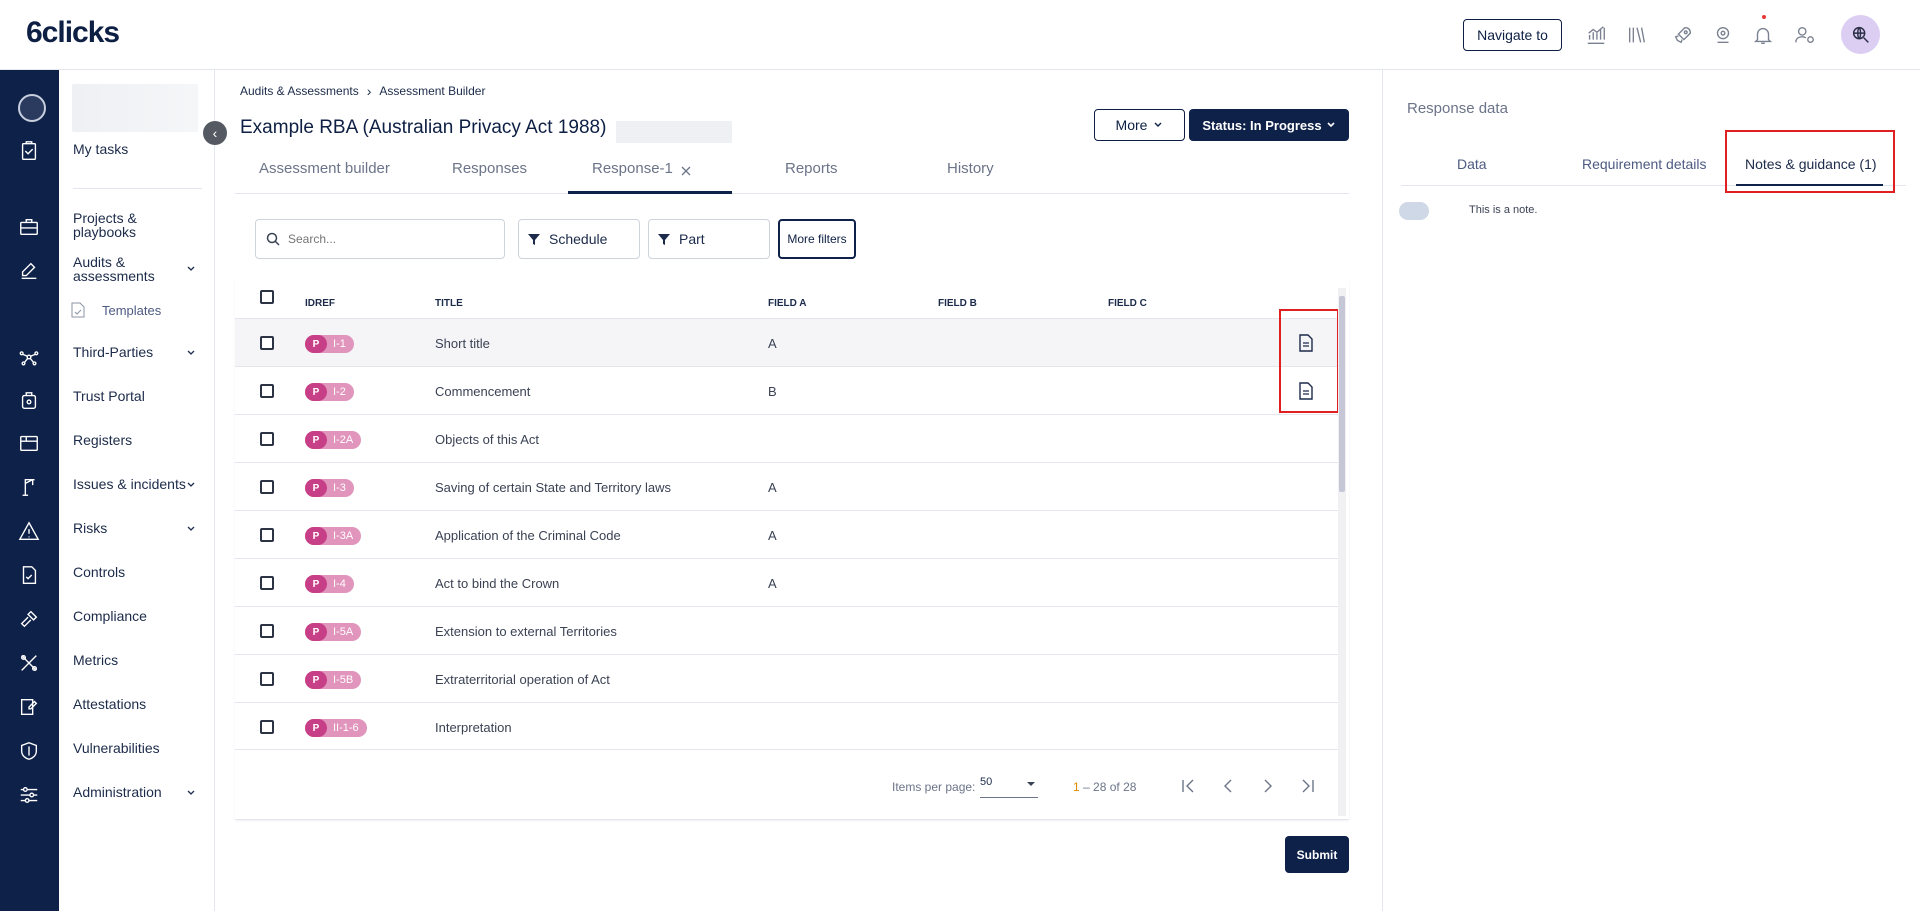 This screenshot has height=911, width=1920. Describe the element at coordinates (692, 239) in the screenshot. I see `part-filter-label: Part` at that location.